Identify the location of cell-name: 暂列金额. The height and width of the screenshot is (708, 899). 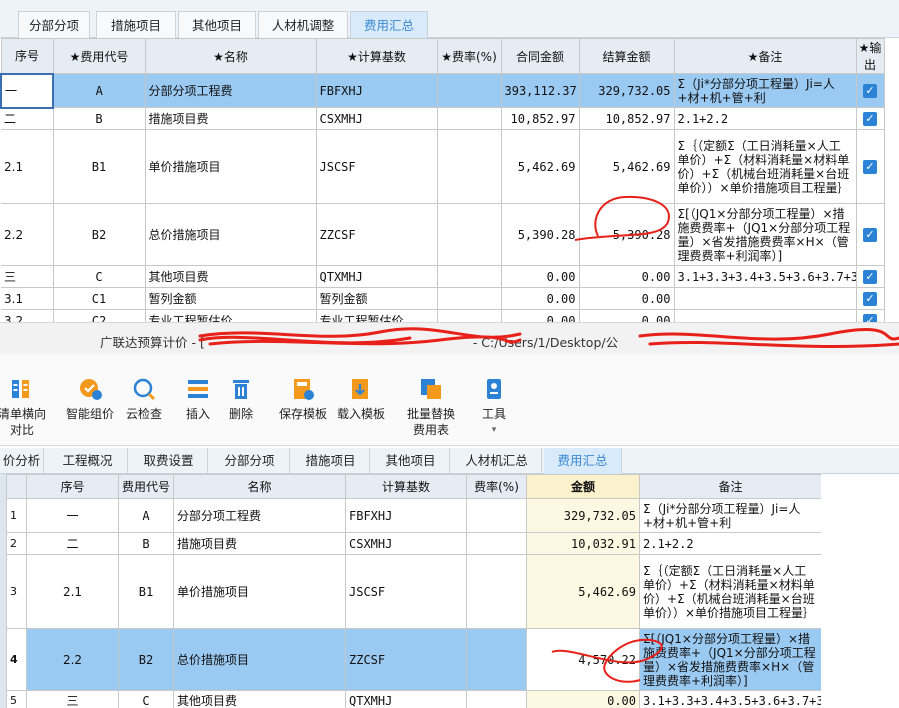
(230, 298).